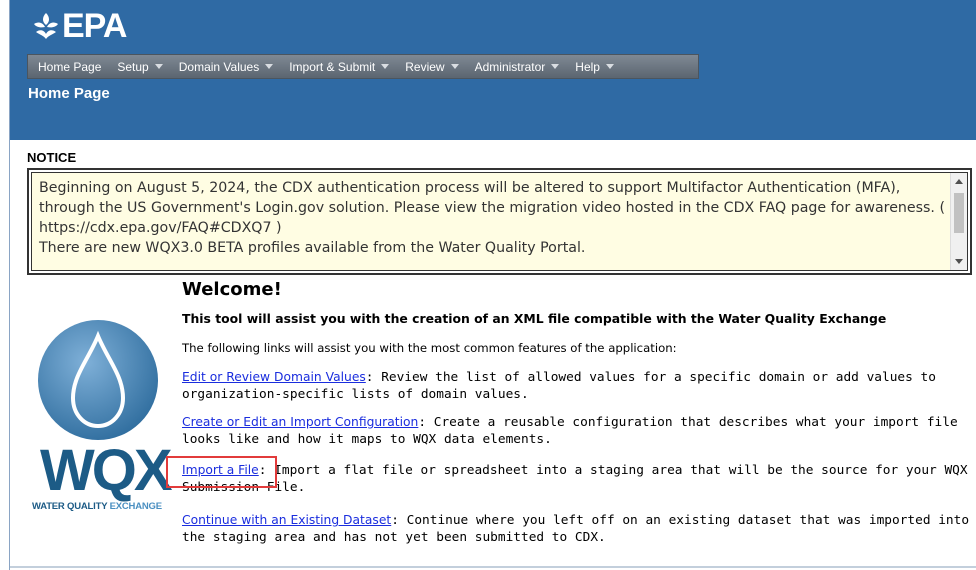 The width and height of the screenshot is (976, 570). What do you see at coordinates (510, 66) in the screenshot?
I see `menu-label: Administrator` at bounding box center [510, 66].